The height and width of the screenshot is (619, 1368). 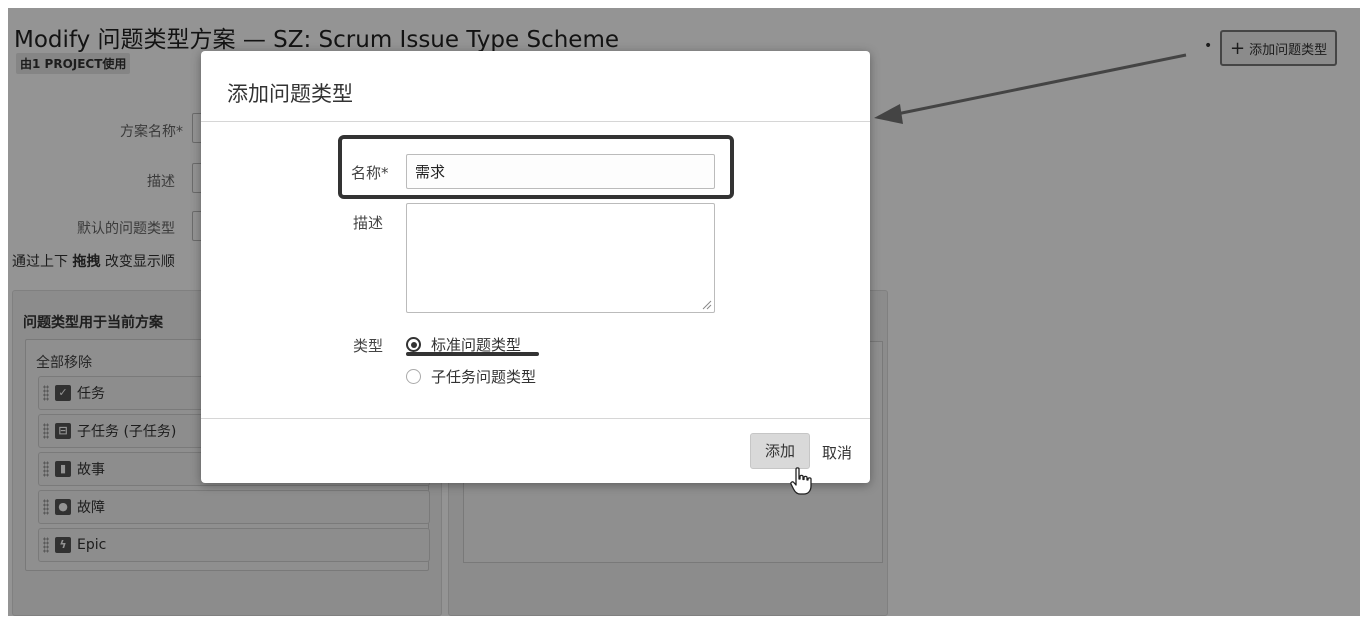 I want to click on header-divider, so click(x=535, y=121).